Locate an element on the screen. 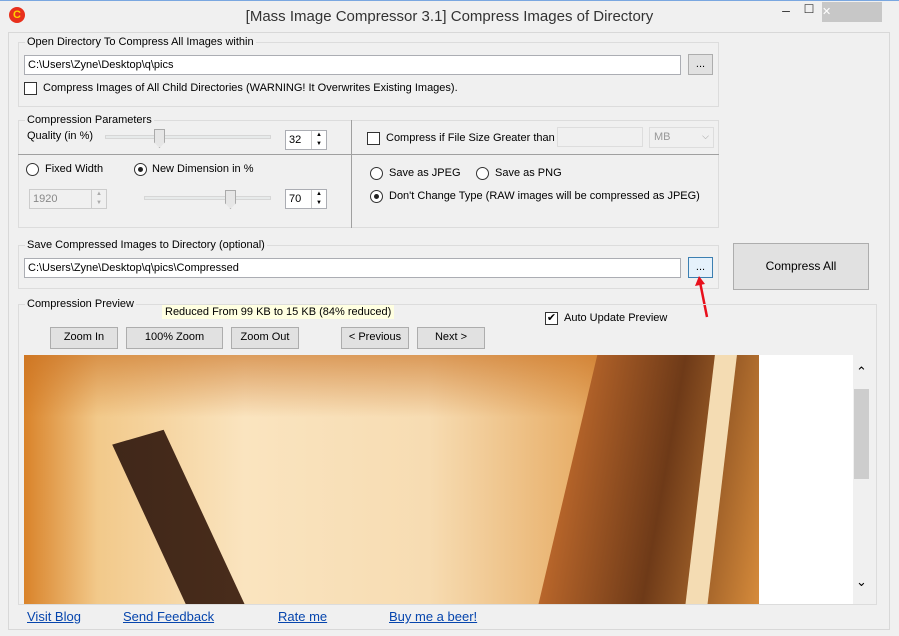 The height and width of the screenshot is (636, 899). dimension-value: 70 is located at coordinates (295, 199).